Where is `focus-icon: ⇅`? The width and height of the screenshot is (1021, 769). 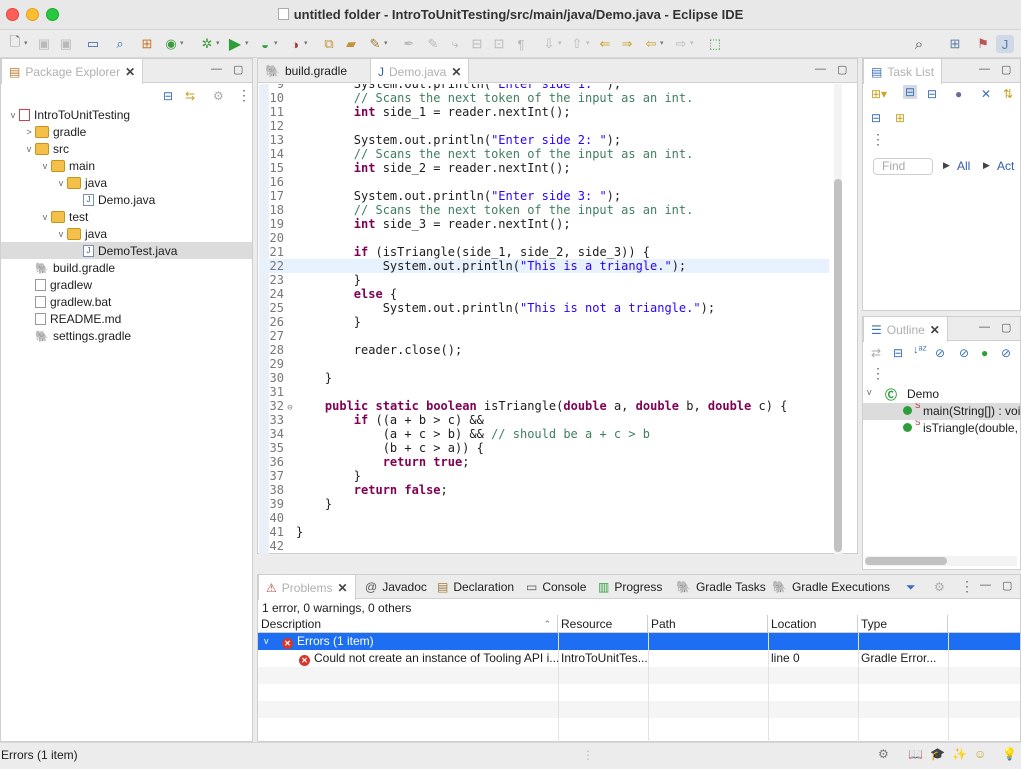 focus-icon: ⇅ is located at coordinates (1008, 94).